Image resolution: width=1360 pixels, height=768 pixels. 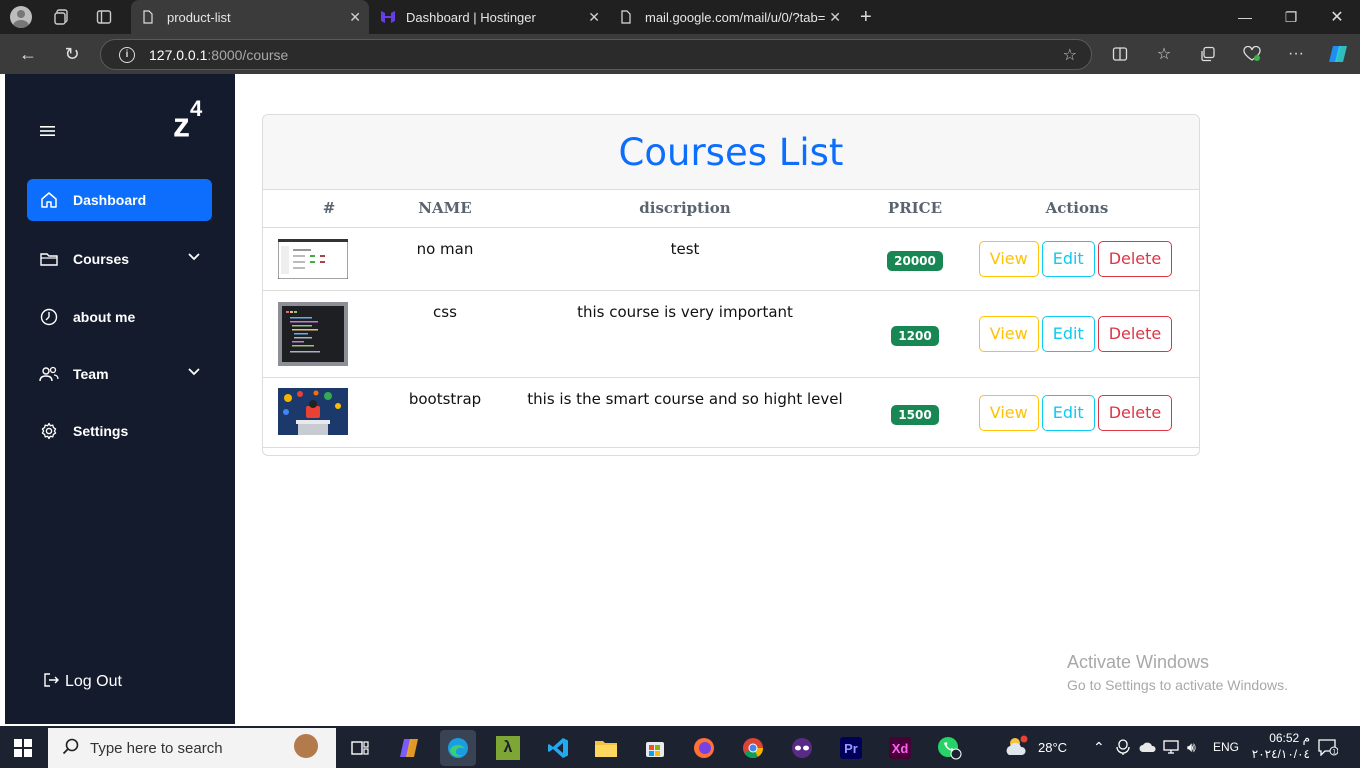 I want to click on favorites-icon: ☆, so click(x=1164, y=54).